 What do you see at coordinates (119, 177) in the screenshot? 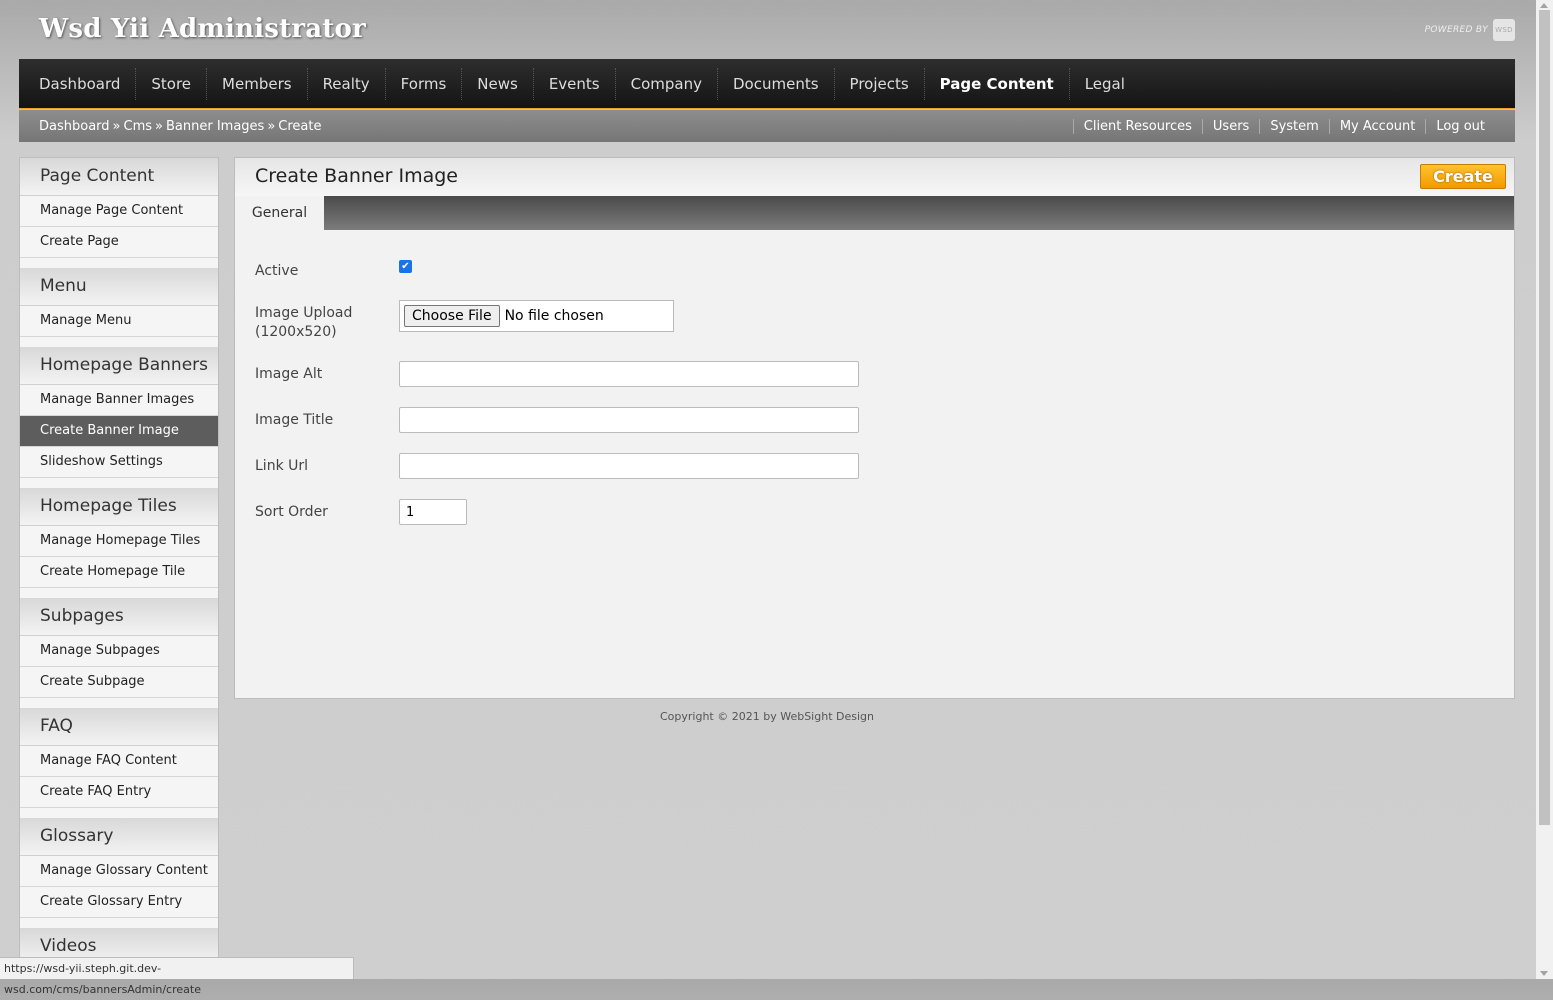
I see `sidebar-group-page-content: Page Content` at bounding box center [119, 177].